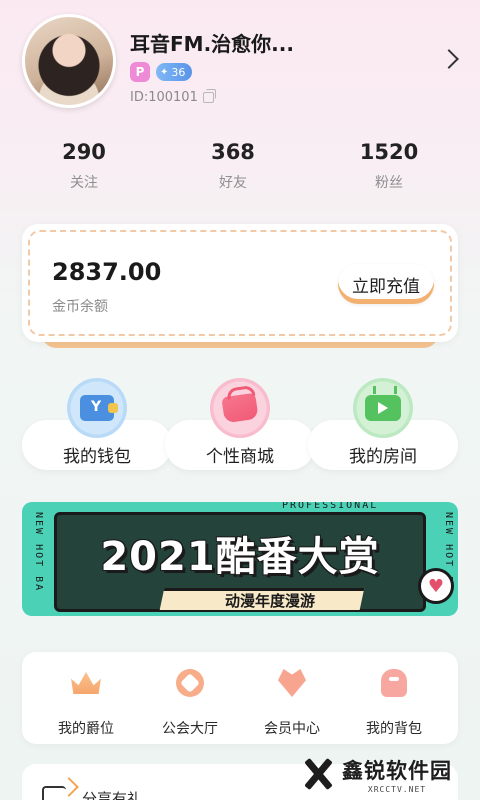  I want to click on menu-item-label: 我的背包, so click(394, 729).